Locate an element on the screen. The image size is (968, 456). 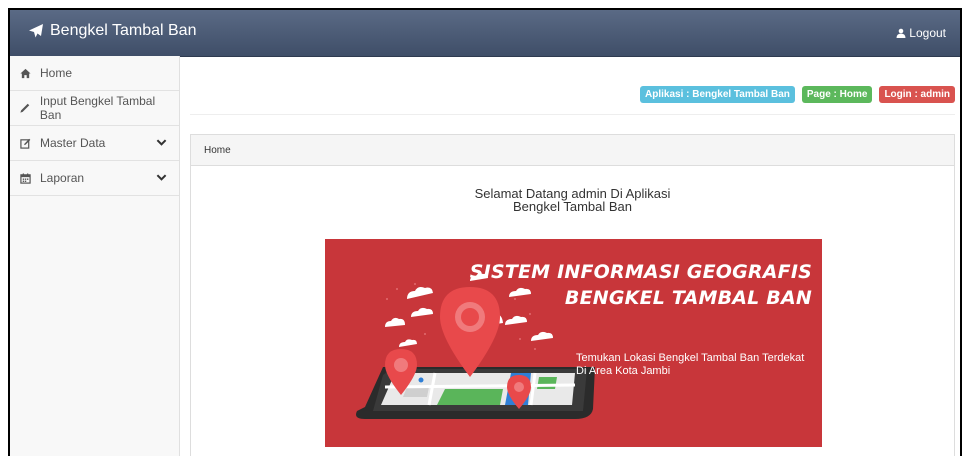
sidebar-item-label: Laporan is located at coordinates (62, 178).